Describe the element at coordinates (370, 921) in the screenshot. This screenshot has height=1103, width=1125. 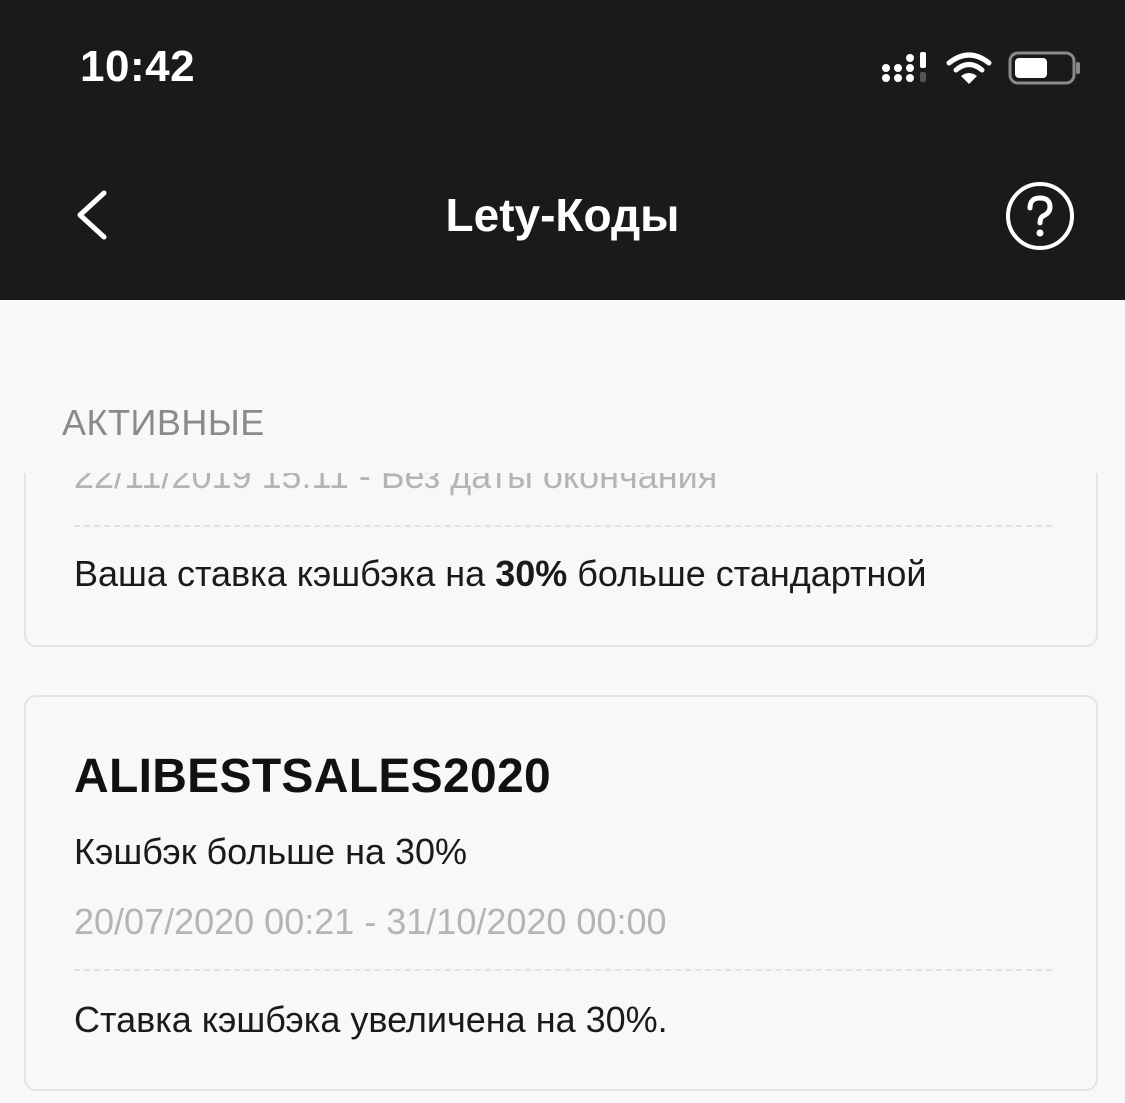
I see `card-dates: 20/07/2020 00:21 - 31/10/2020 00:00` at that location.